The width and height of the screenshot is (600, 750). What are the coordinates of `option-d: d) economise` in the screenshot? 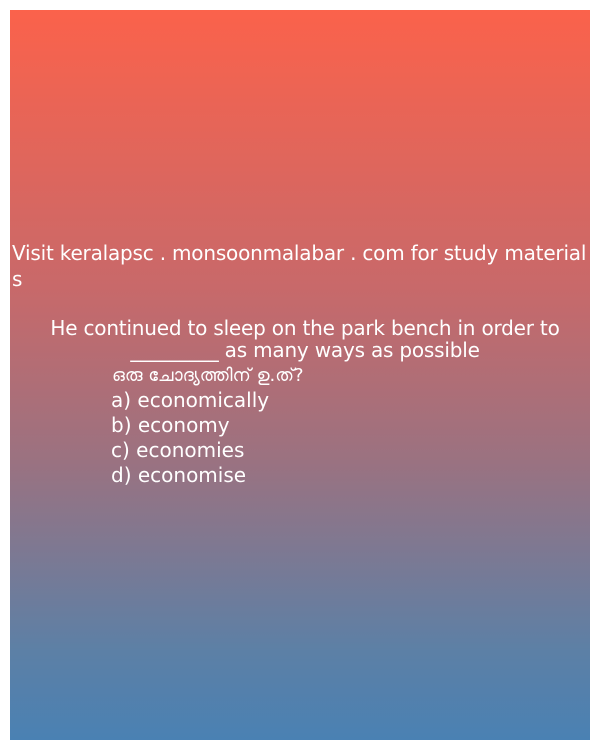 It's located at (190, 475).